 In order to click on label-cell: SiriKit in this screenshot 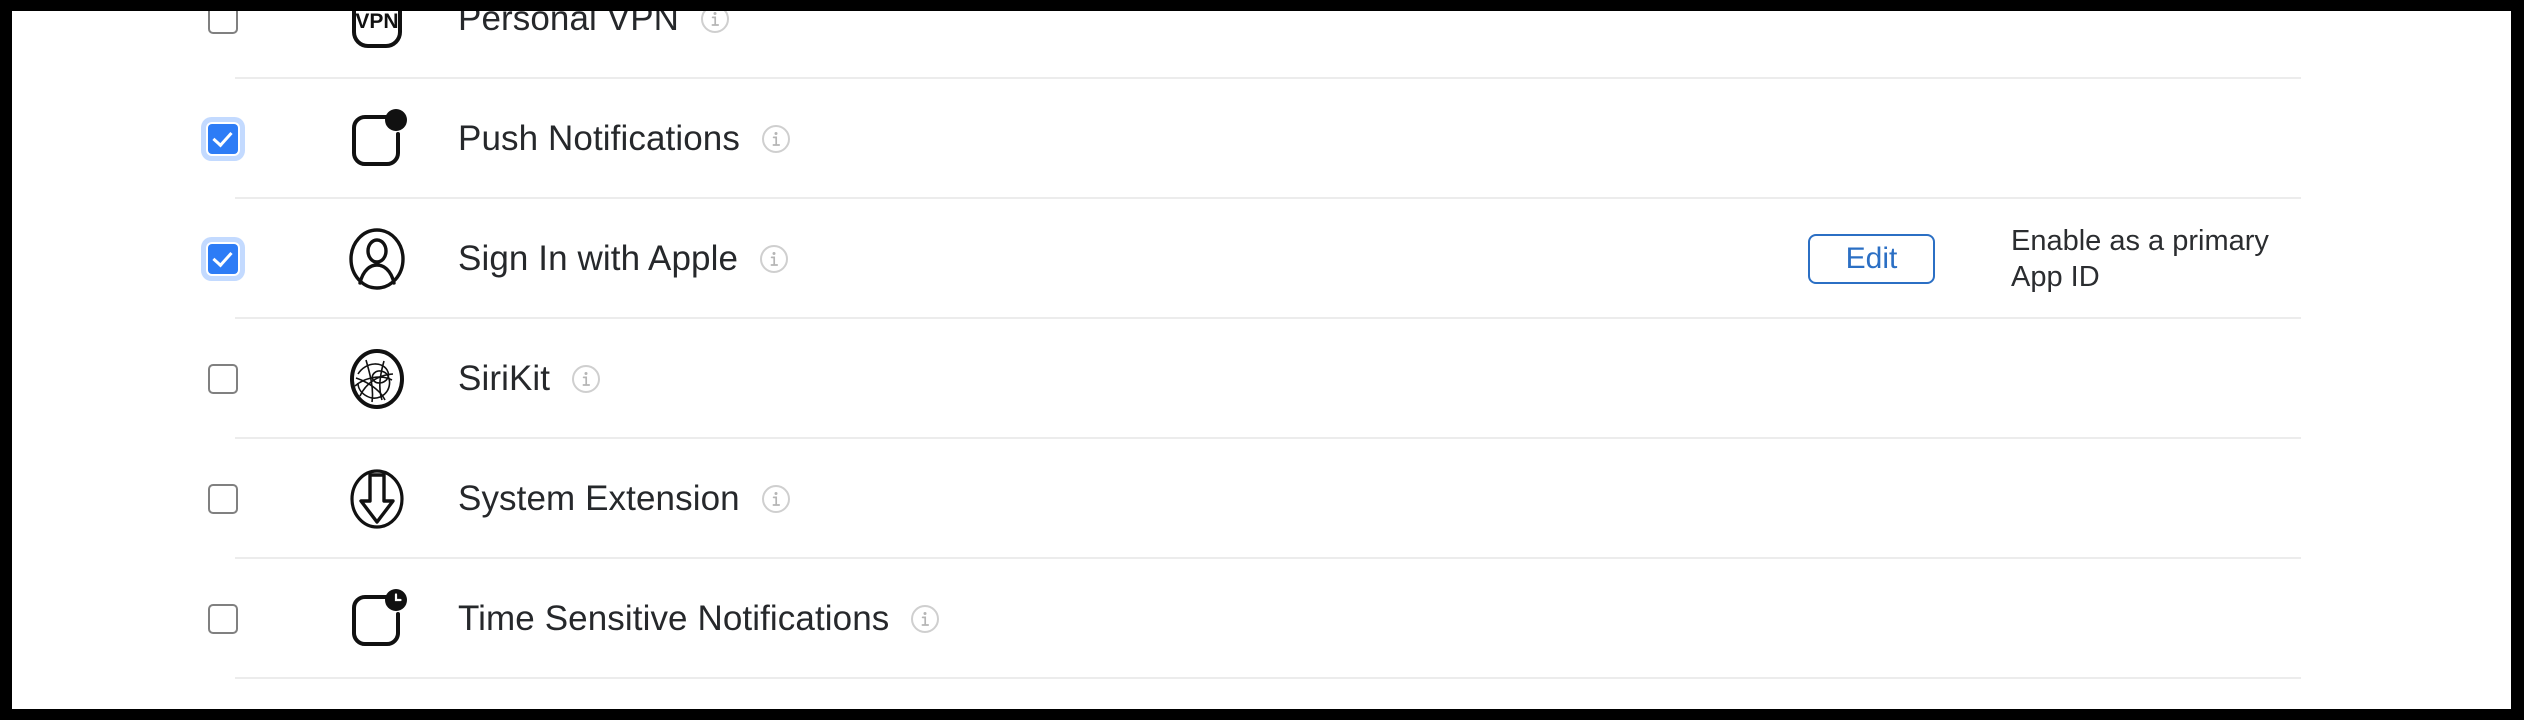, I will do `click(529, 379)`.